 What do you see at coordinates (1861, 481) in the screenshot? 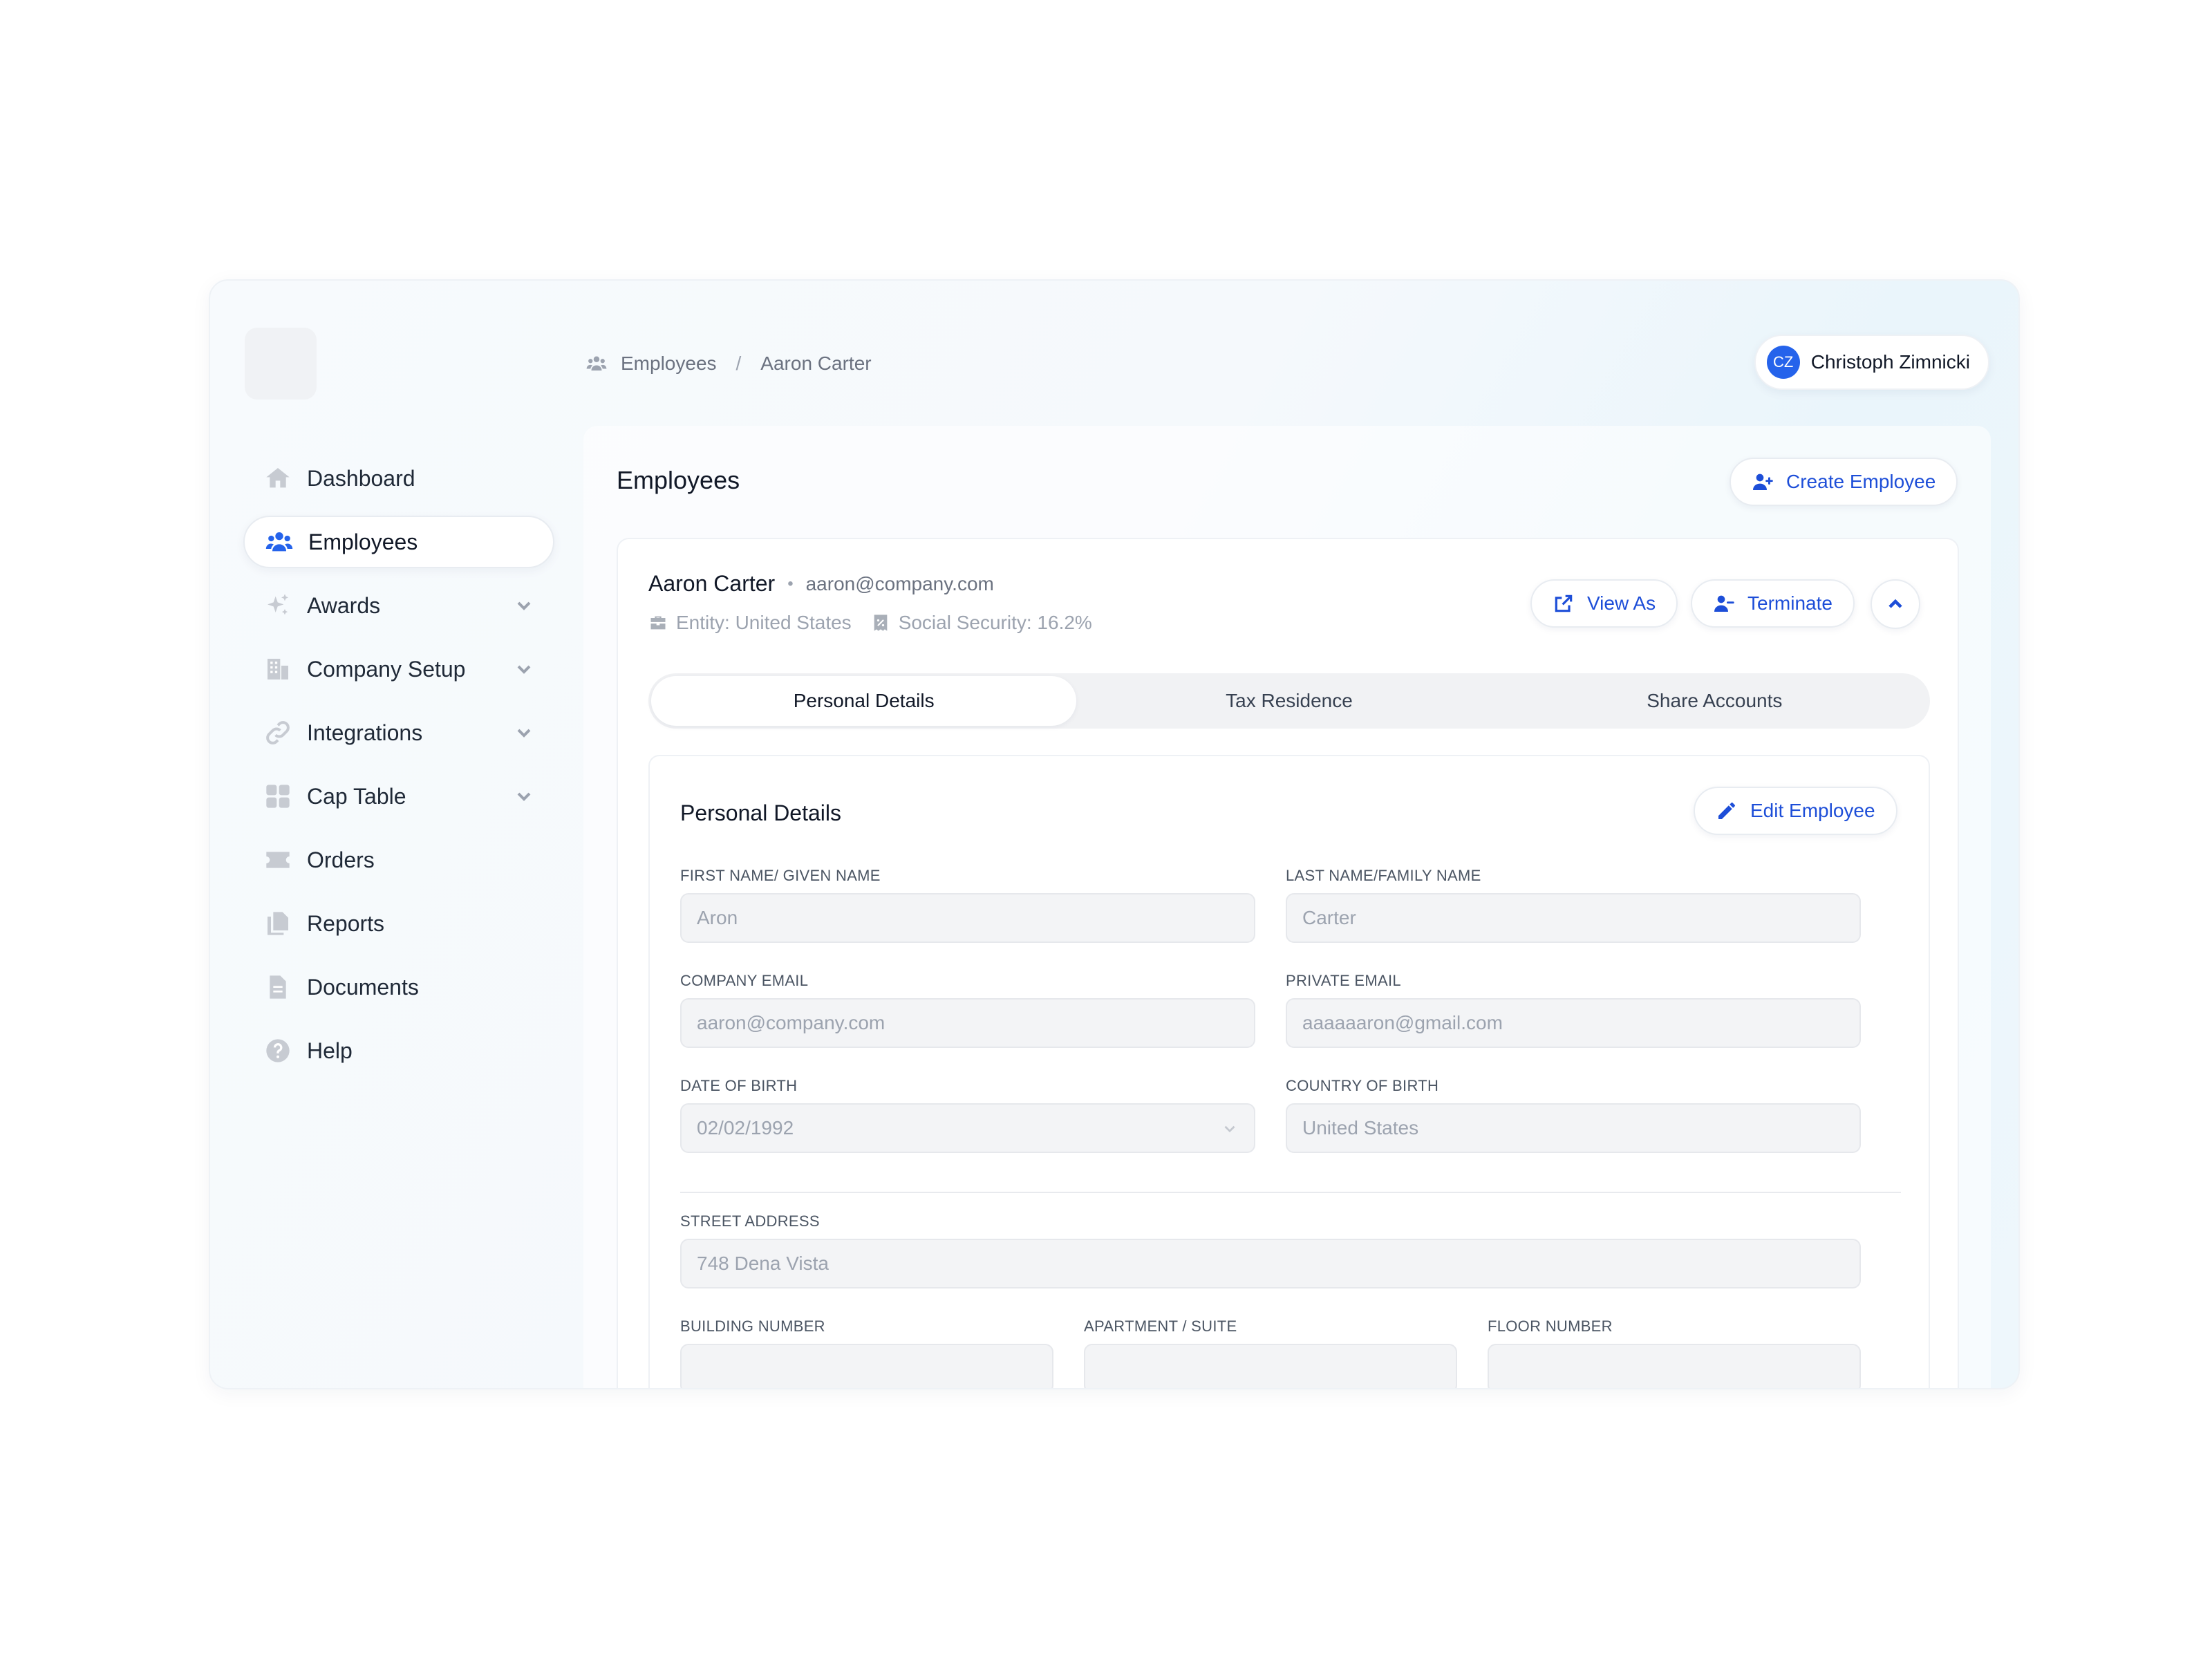
I see `create-employee-label: Create Employee` at bounding box center [1861, 481].